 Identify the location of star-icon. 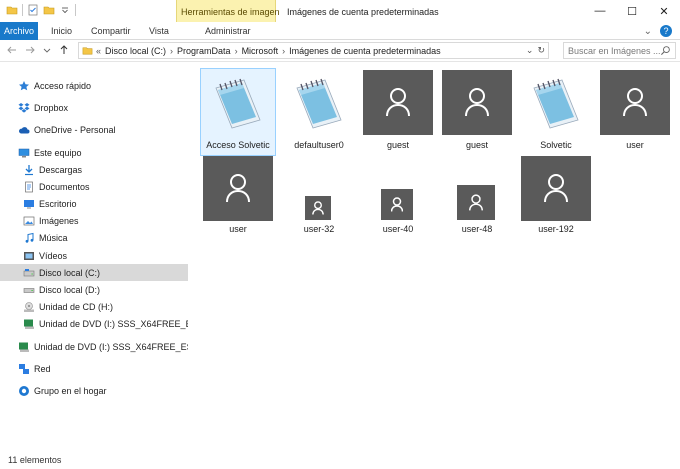
(24, 85).